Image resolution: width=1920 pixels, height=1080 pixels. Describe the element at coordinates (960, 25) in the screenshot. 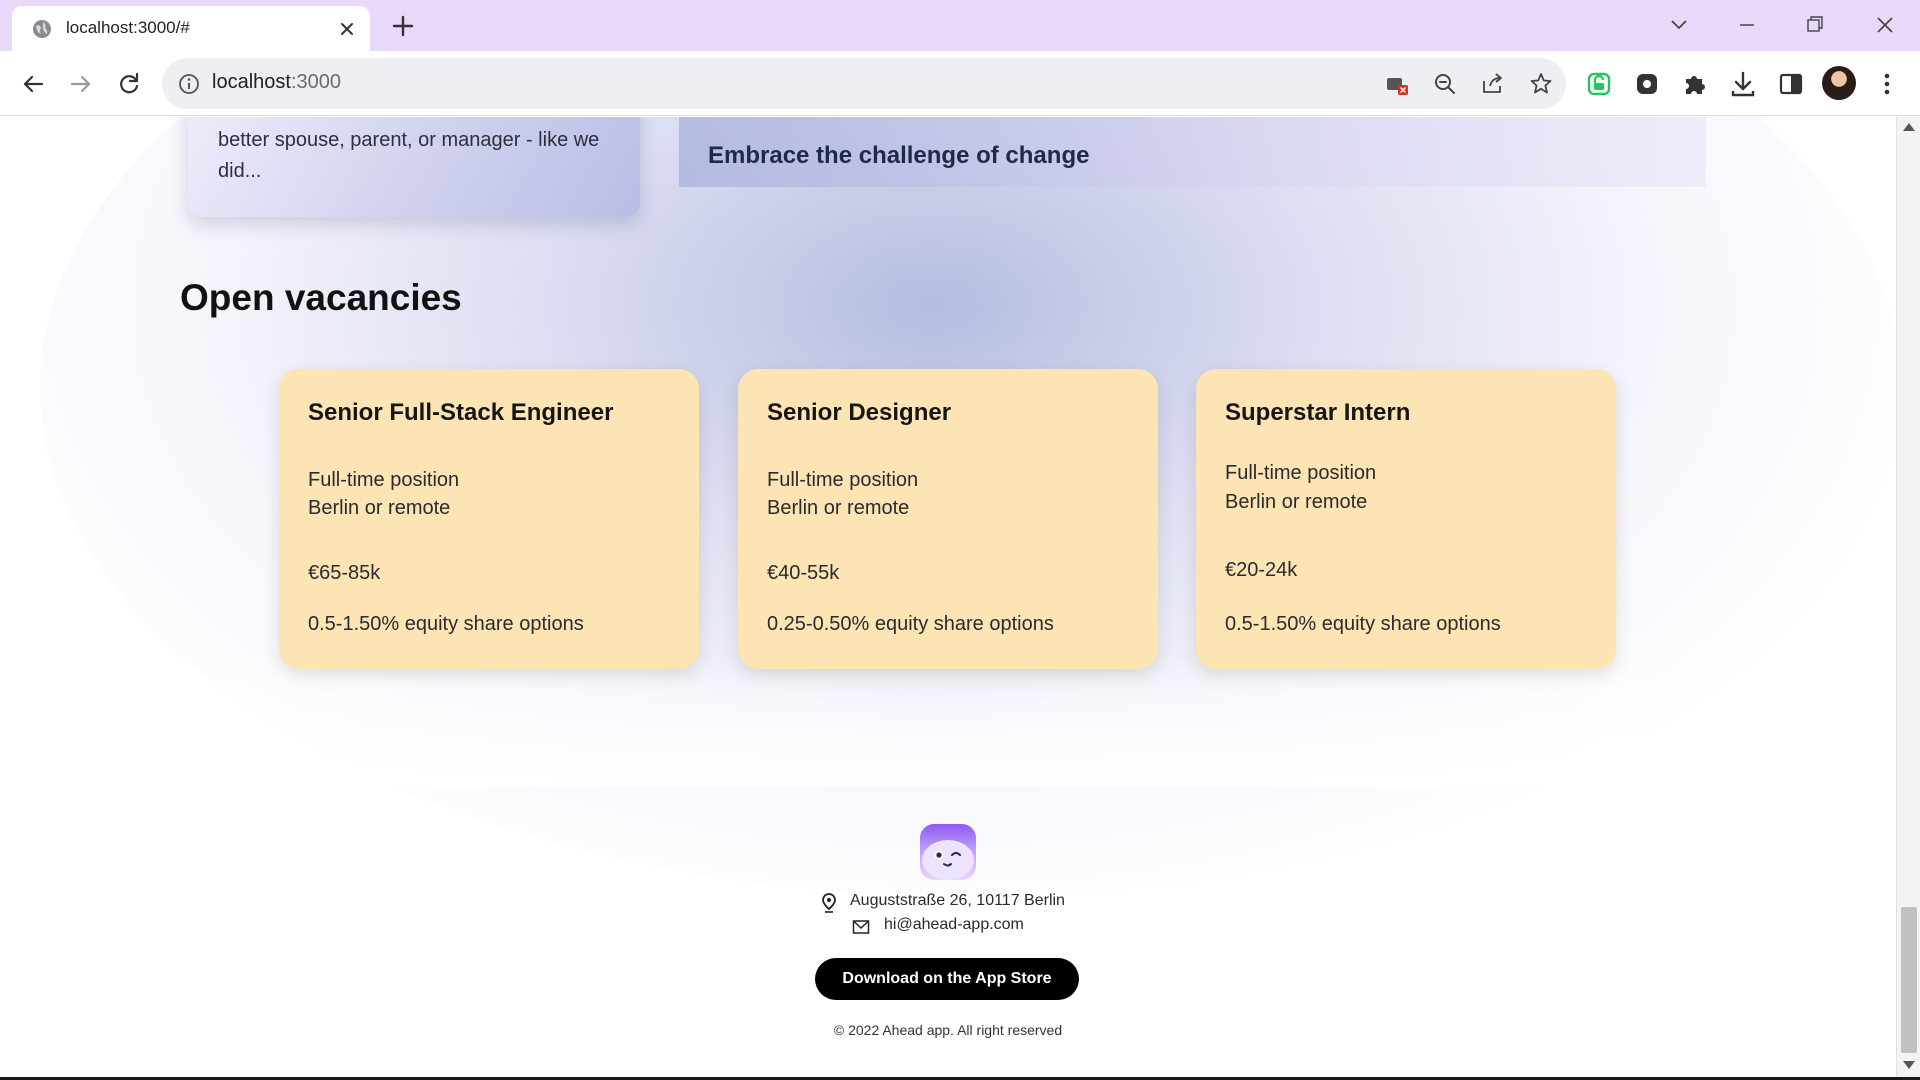

I see `browser-tabstrip: localhost:3000/#` at that location.